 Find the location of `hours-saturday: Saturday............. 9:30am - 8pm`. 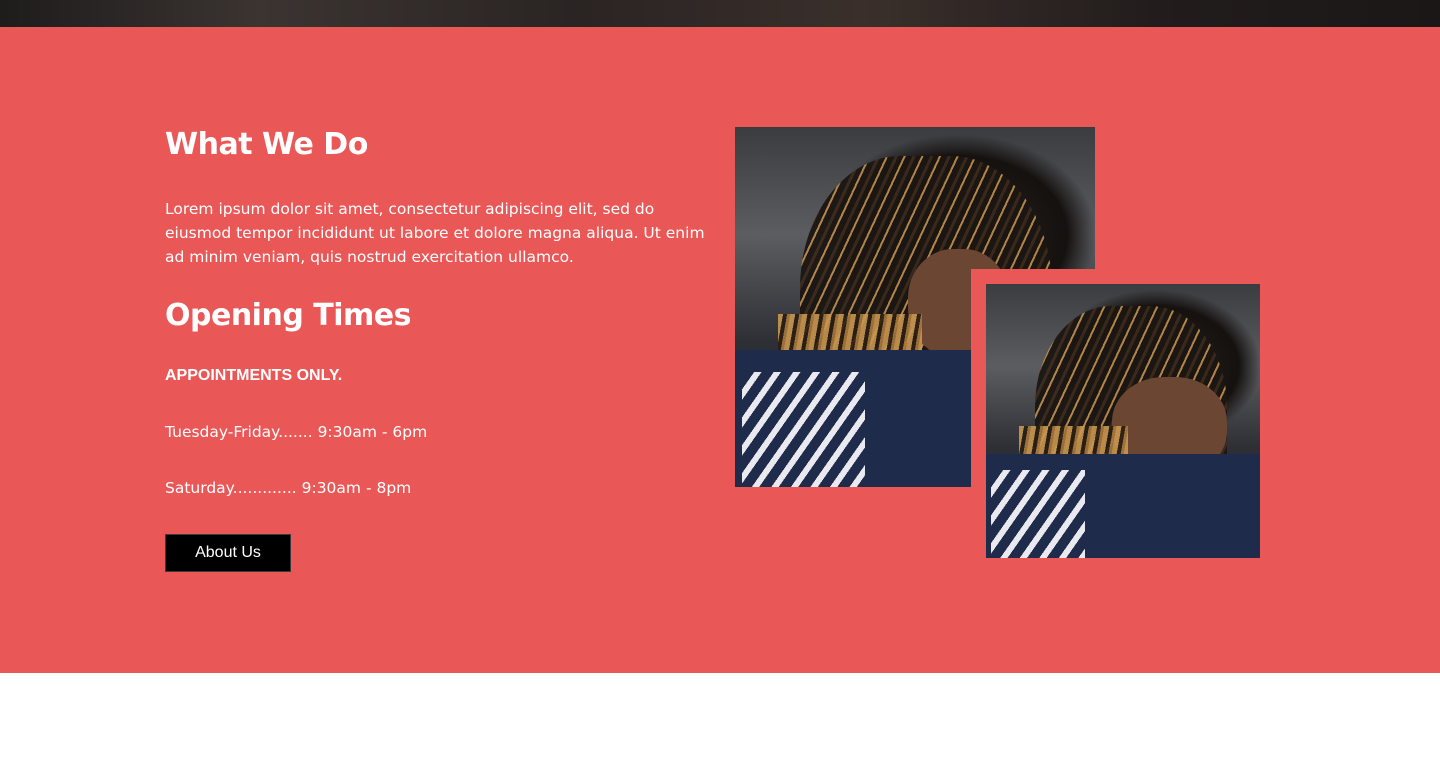

hours-saturday: Saturday............. 9:30am - 8pm is located at coordinates (288, 488).